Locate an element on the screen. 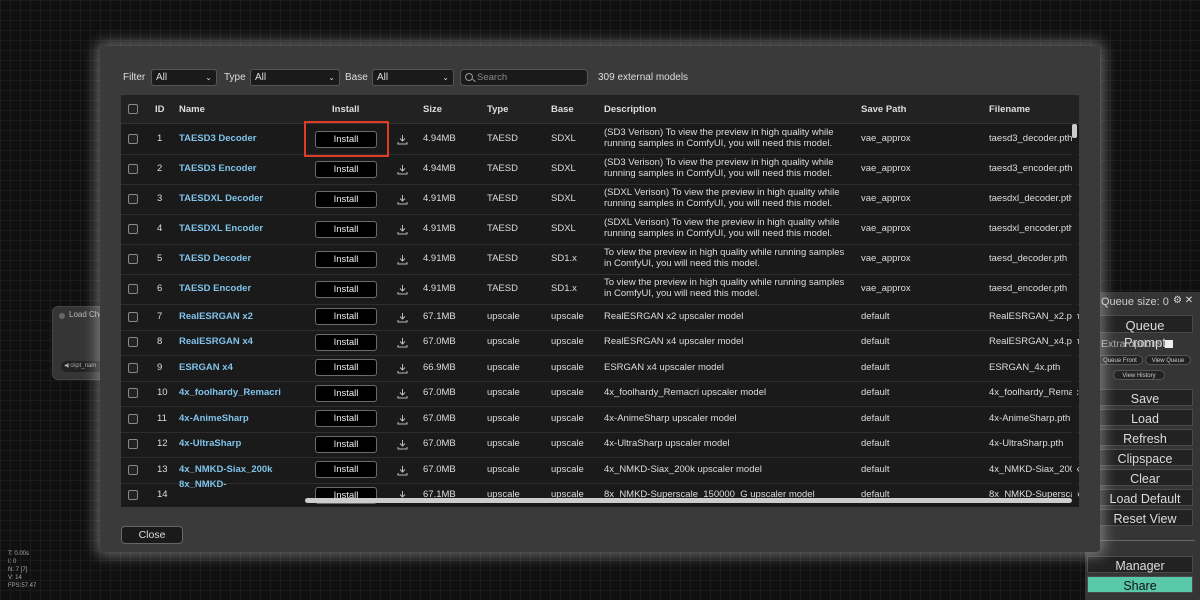 The height and width of the screenshot is (600, 1200). cell-name: TAESD3 Encoder is located at coordinates (217, 168).